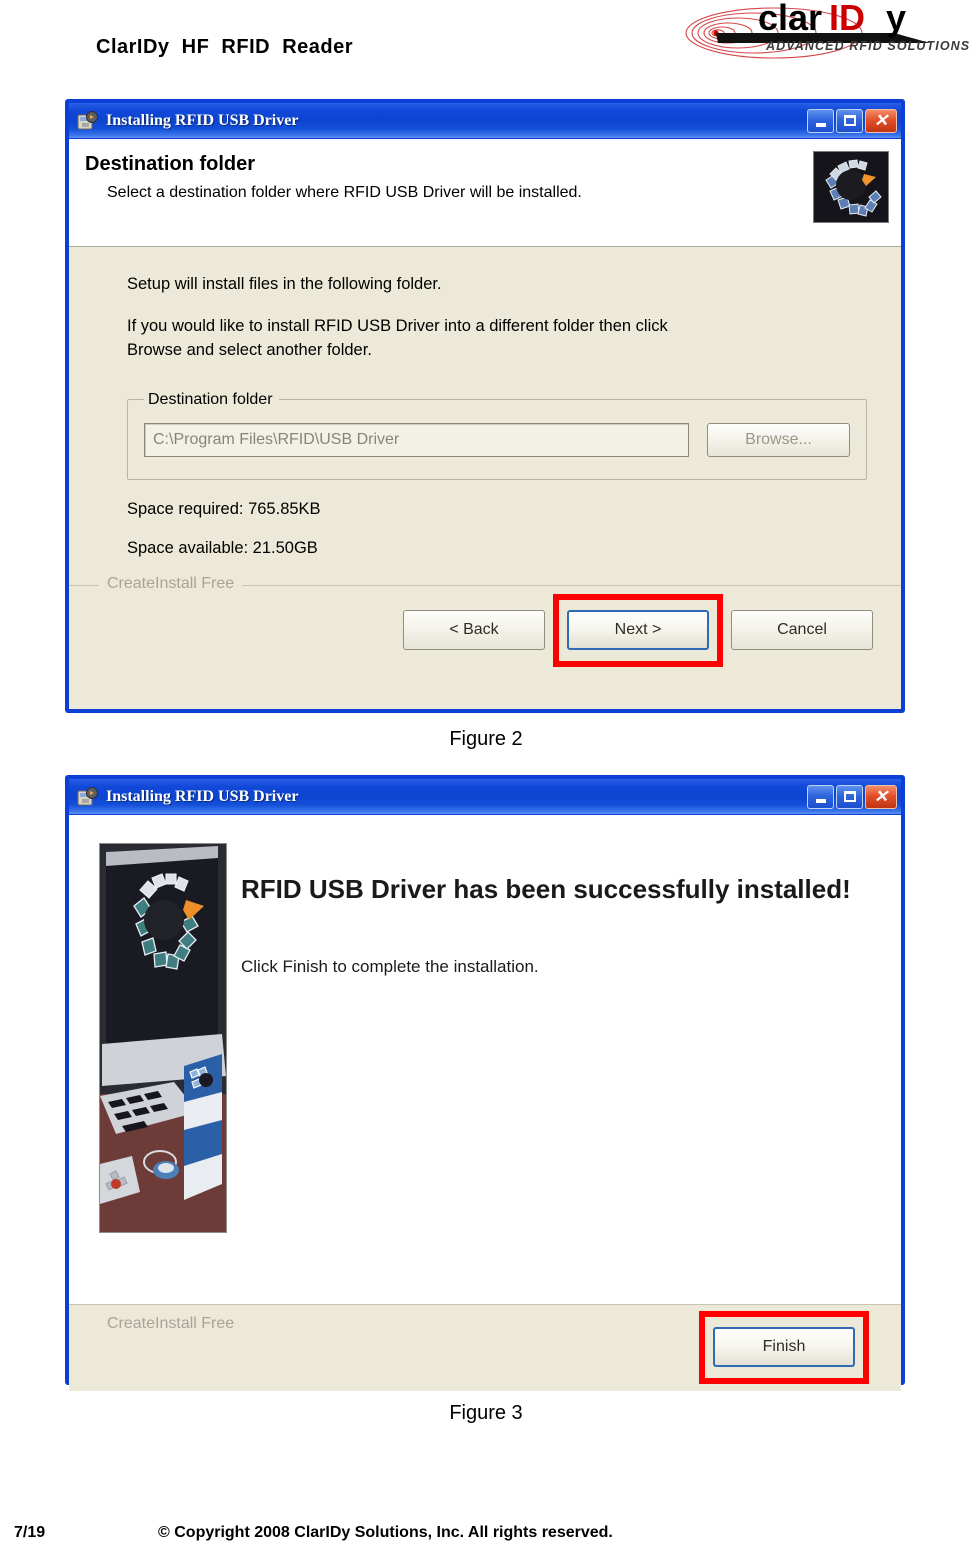  Describe the element at coordinates (867, 46) in the screenshot. I see `svg-text: ADVANCED RFID SOLUTIONS` at that location.